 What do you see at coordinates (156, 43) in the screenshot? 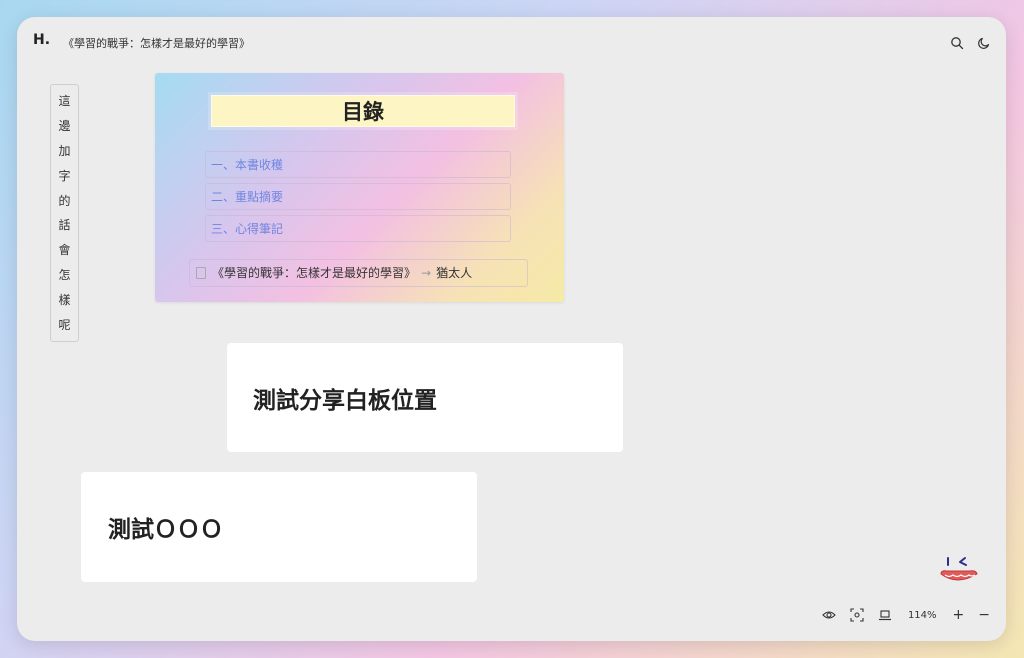
I see `document-title: 《學習的戰爭：怎樣才是最好的學習》` at bounding box center [156, 43].